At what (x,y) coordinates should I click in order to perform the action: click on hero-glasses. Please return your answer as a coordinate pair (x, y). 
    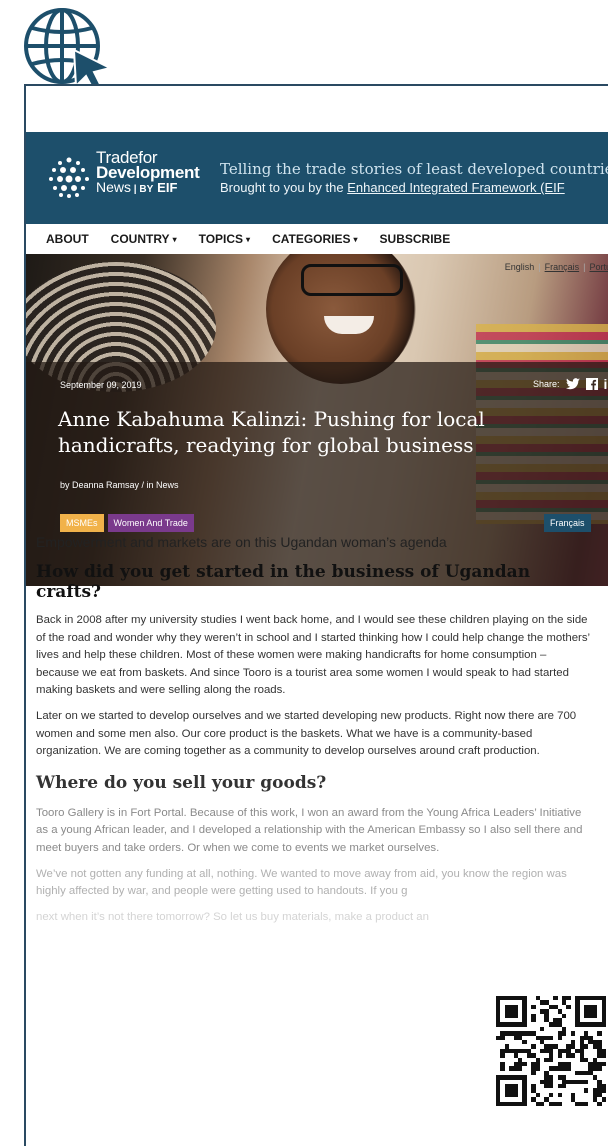
    Looking at the image, I should click on (352, 280).